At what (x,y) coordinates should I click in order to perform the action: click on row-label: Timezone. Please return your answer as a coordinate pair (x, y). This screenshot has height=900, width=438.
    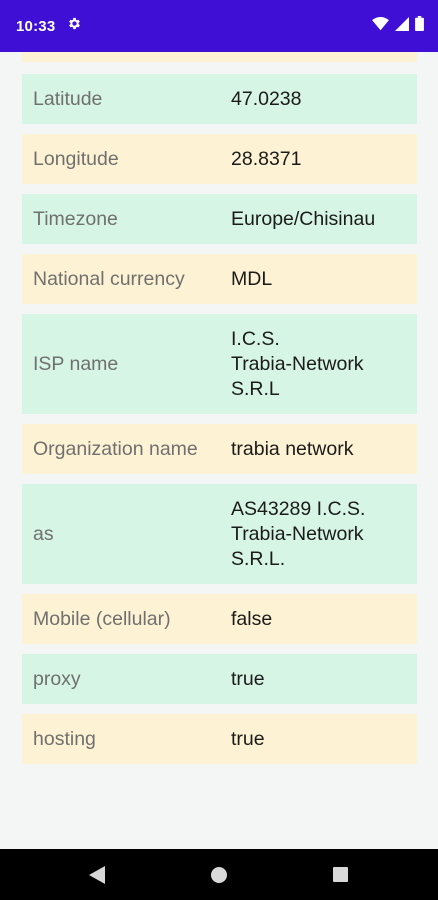
    Looking at the image, I should click on (75, 218).